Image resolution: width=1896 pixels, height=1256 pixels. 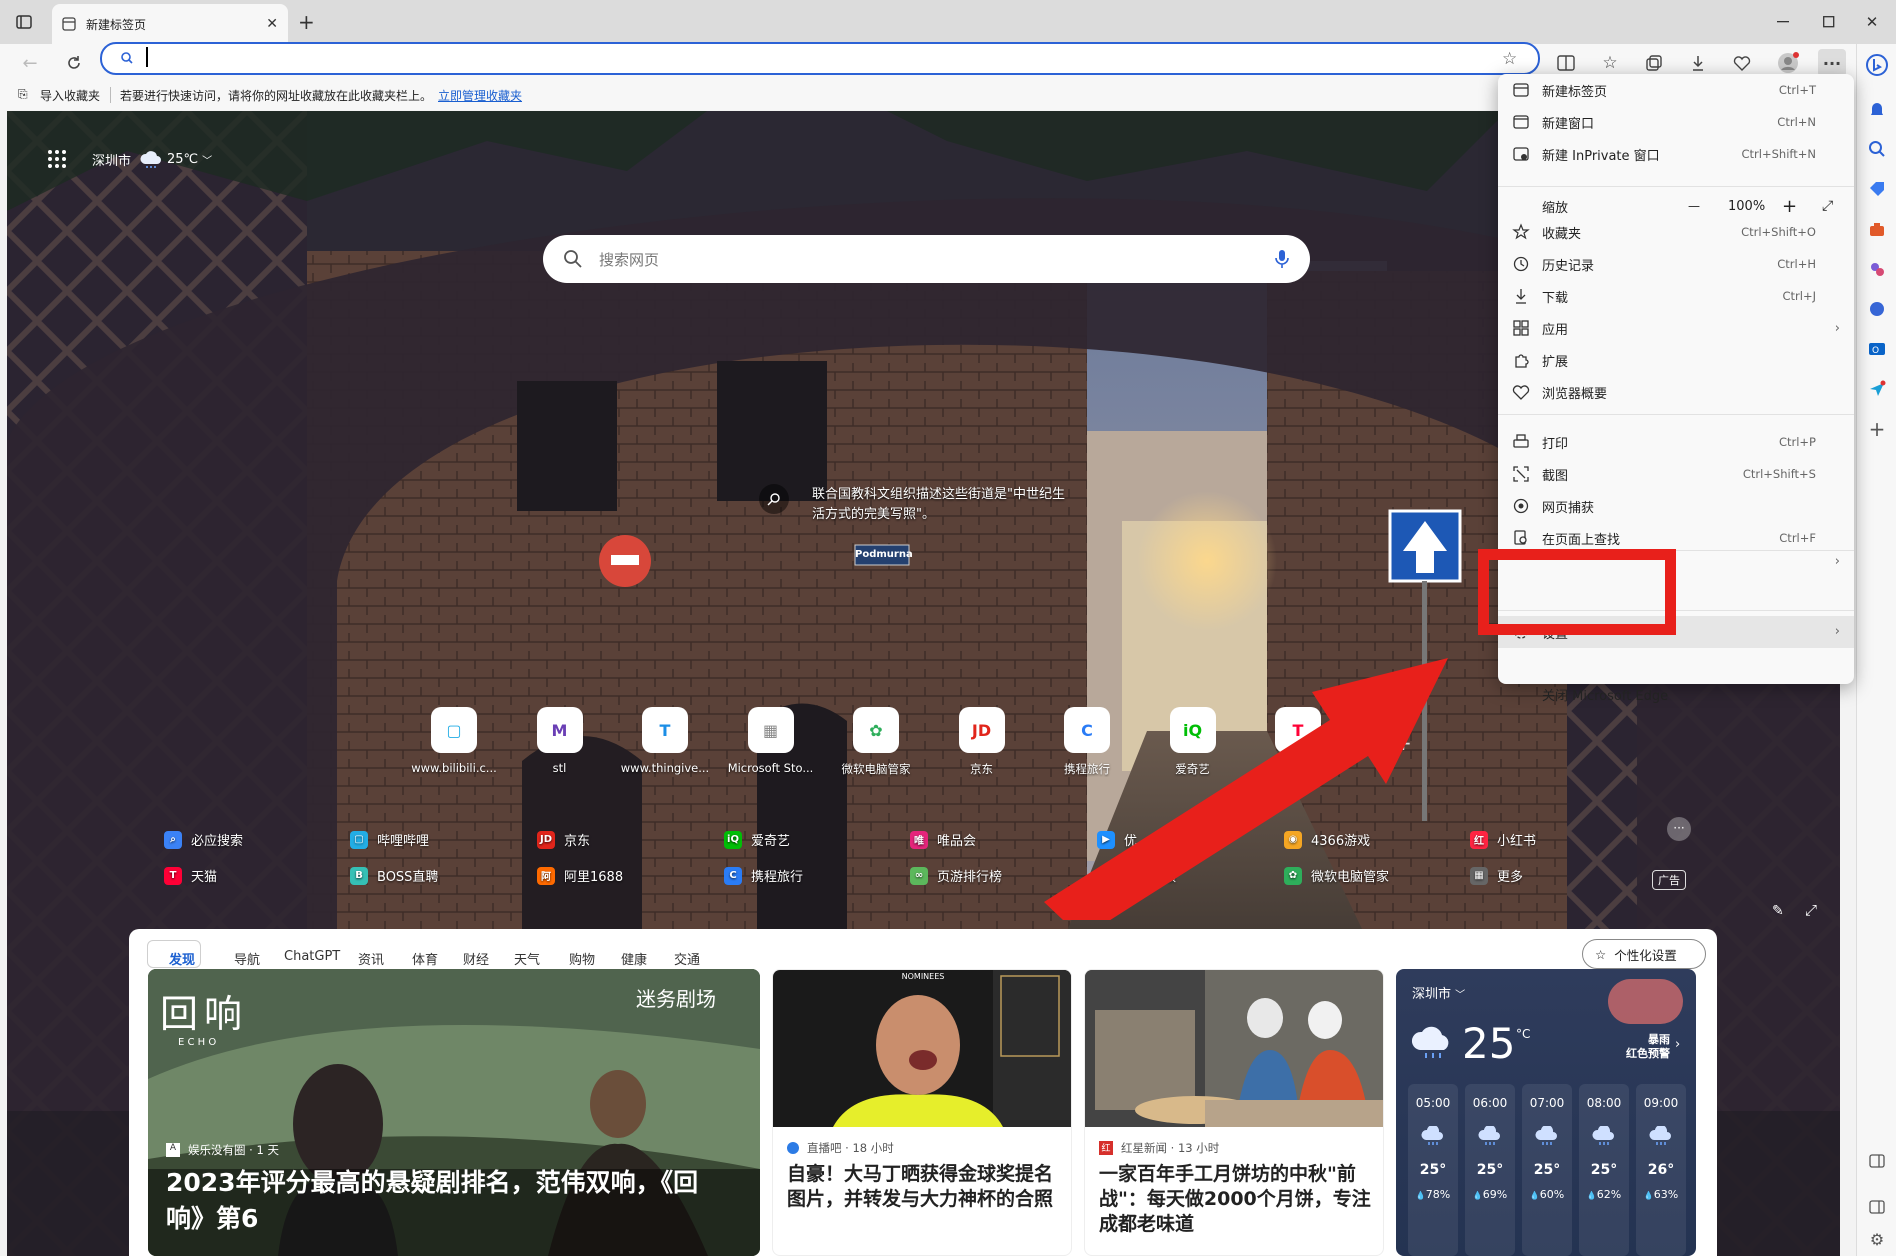 What do you see at coordinates (1676, 506) in the screenshot?
I see `menu-item: 网页捕获` at bounding box center [1676, 506].